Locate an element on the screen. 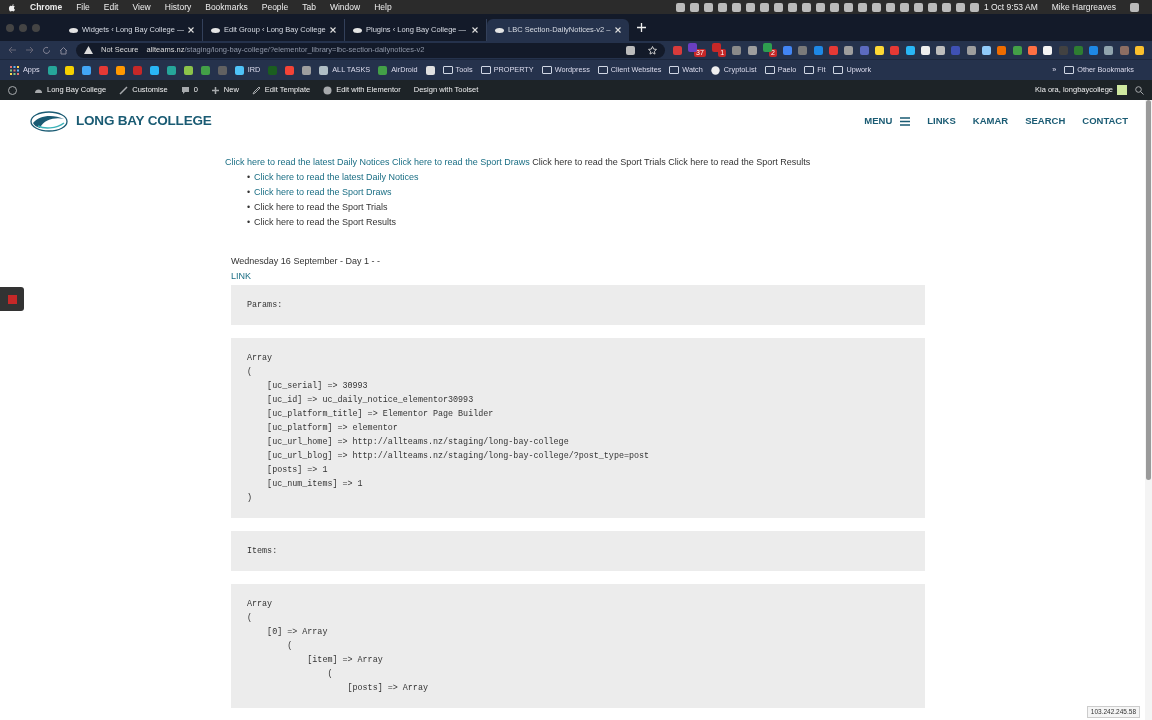 The height and width of the screenshot is (720, 1152). menu-item: View is located at coordinates (141, 7).